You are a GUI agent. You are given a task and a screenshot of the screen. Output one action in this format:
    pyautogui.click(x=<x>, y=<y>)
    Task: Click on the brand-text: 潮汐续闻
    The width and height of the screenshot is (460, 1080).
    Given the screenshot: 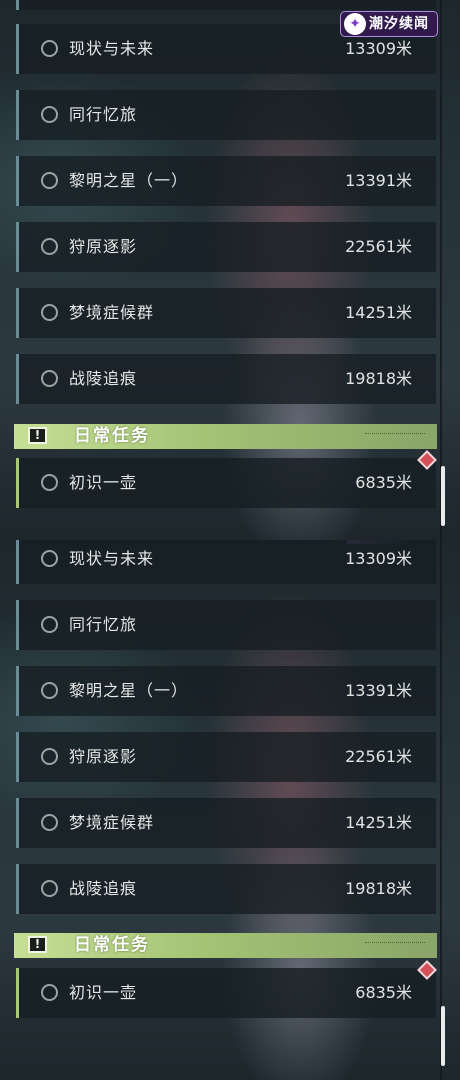 What is the action you would take?
    pyautogui.click(x=399, y=24)
    